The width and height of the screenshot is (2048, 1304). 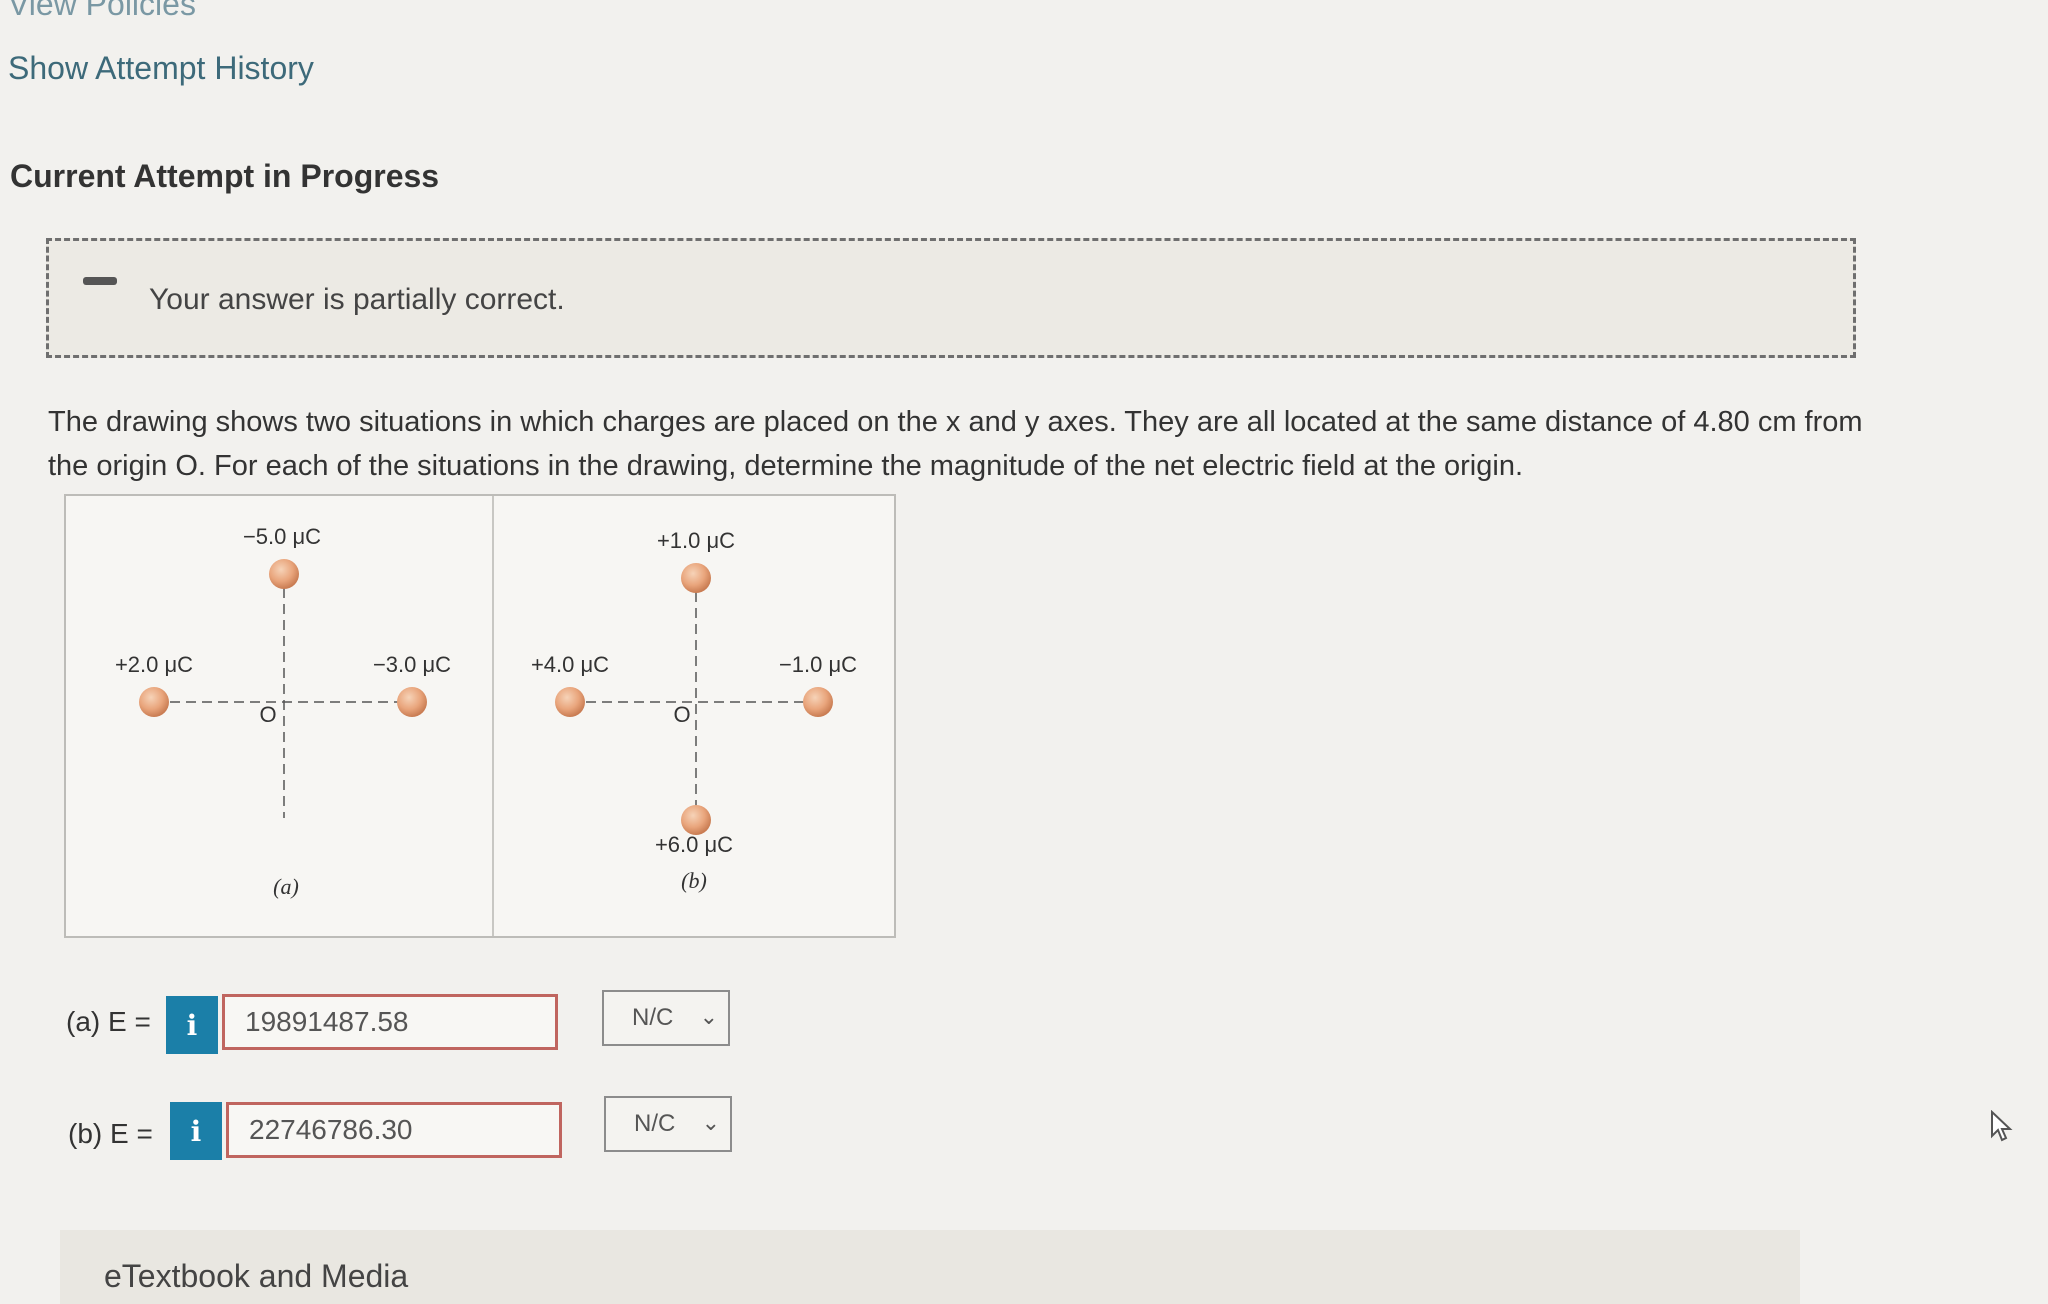 I want to click on unit-b-select: N/C ⌄, so click(x=668, y=1124).